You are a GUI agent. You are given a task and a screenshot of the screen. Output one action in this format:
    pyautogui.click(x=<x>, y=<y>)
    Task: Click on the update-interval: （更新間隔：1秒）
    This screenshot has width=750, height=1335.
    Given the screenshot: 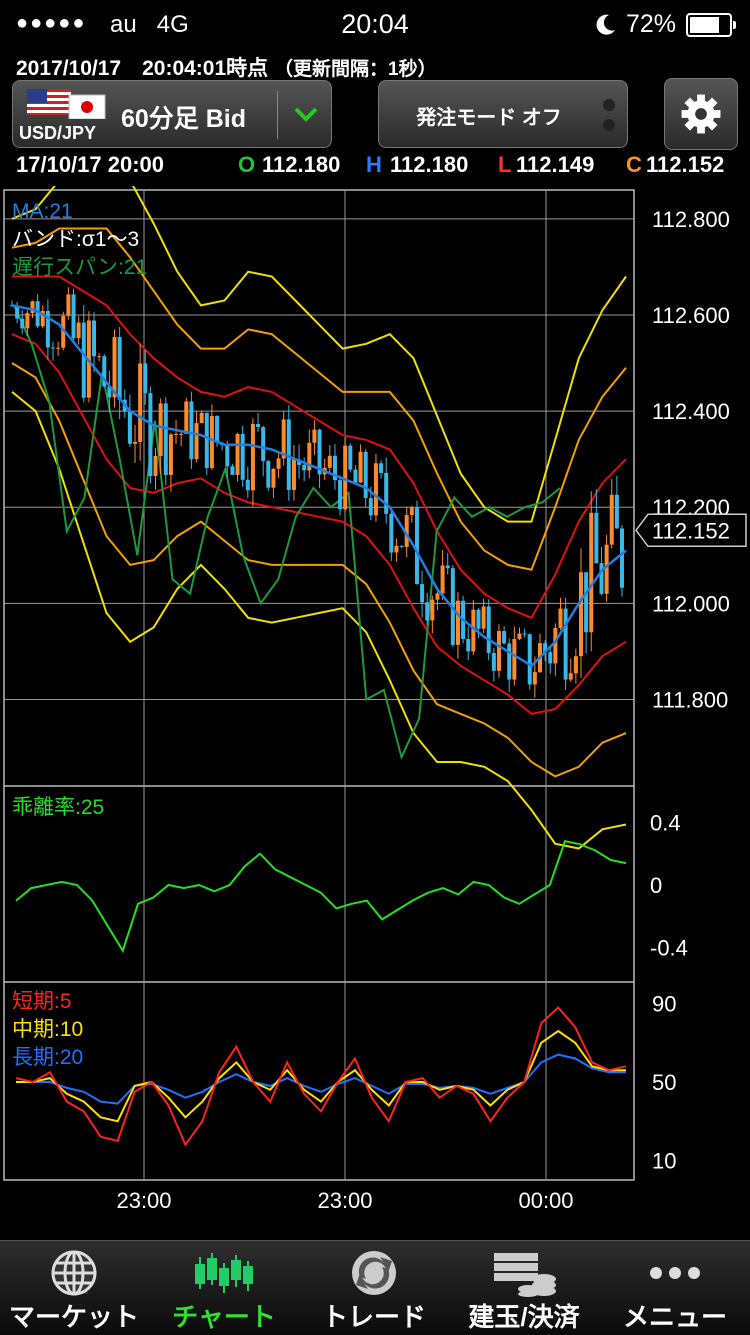 What is the action you would take?
    pyautogui.click(x=355, y=69)
    